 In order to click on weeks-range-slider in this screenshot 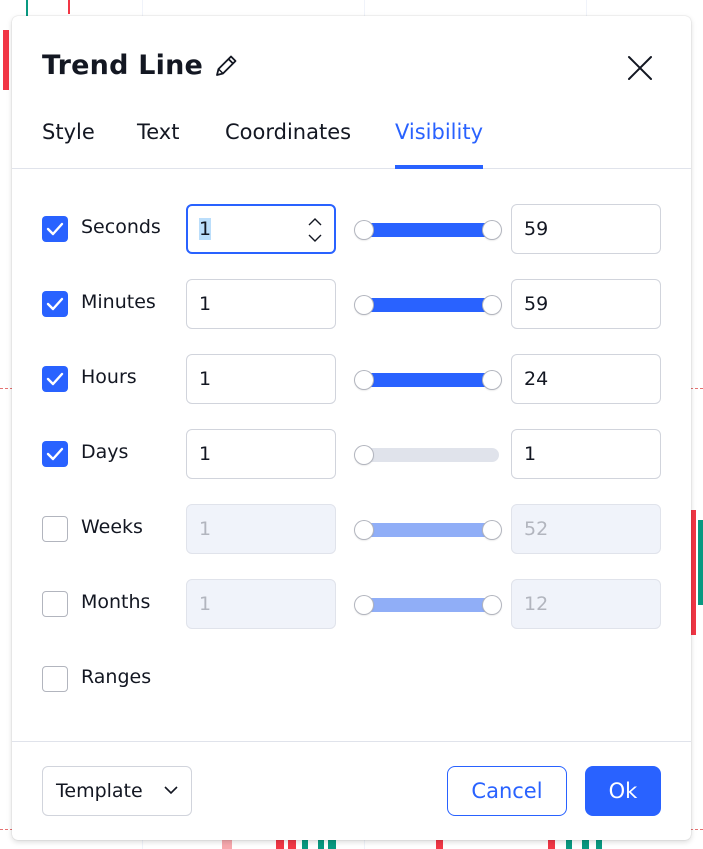, I will do `click(428, 530)`.